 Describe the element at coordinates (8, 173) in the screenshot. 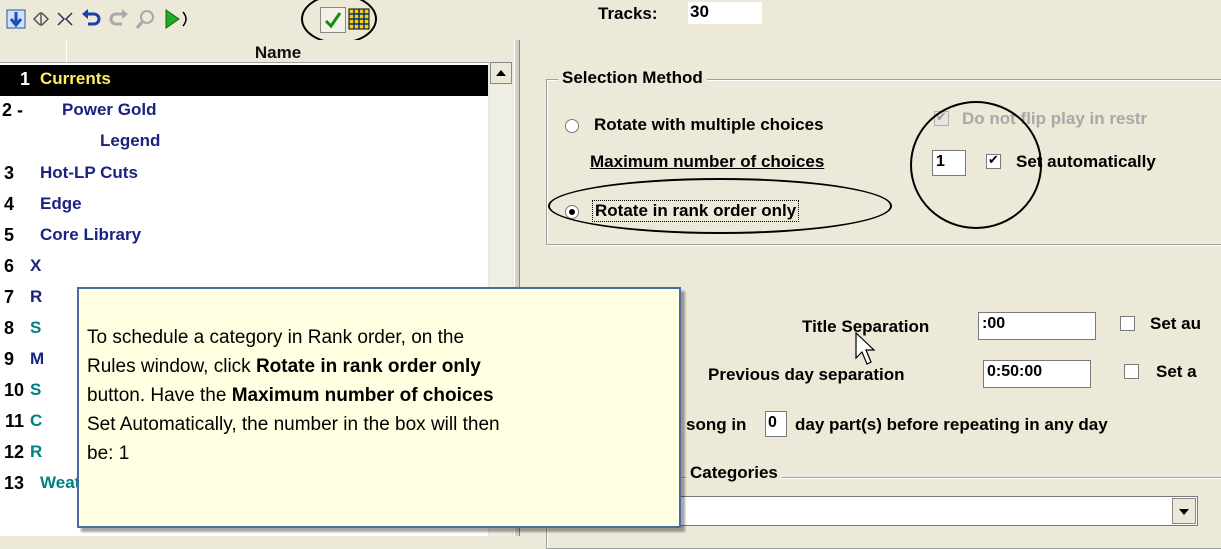

I see `row-number: 3` at that location.